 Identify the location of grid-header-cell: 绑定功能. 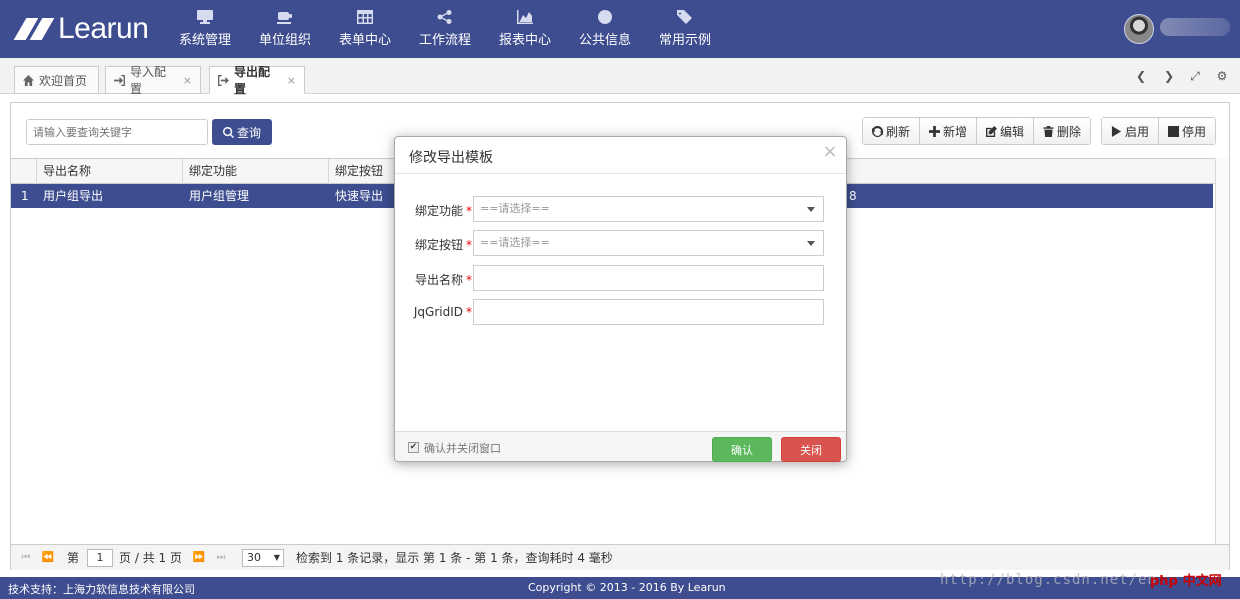
(256, 171).